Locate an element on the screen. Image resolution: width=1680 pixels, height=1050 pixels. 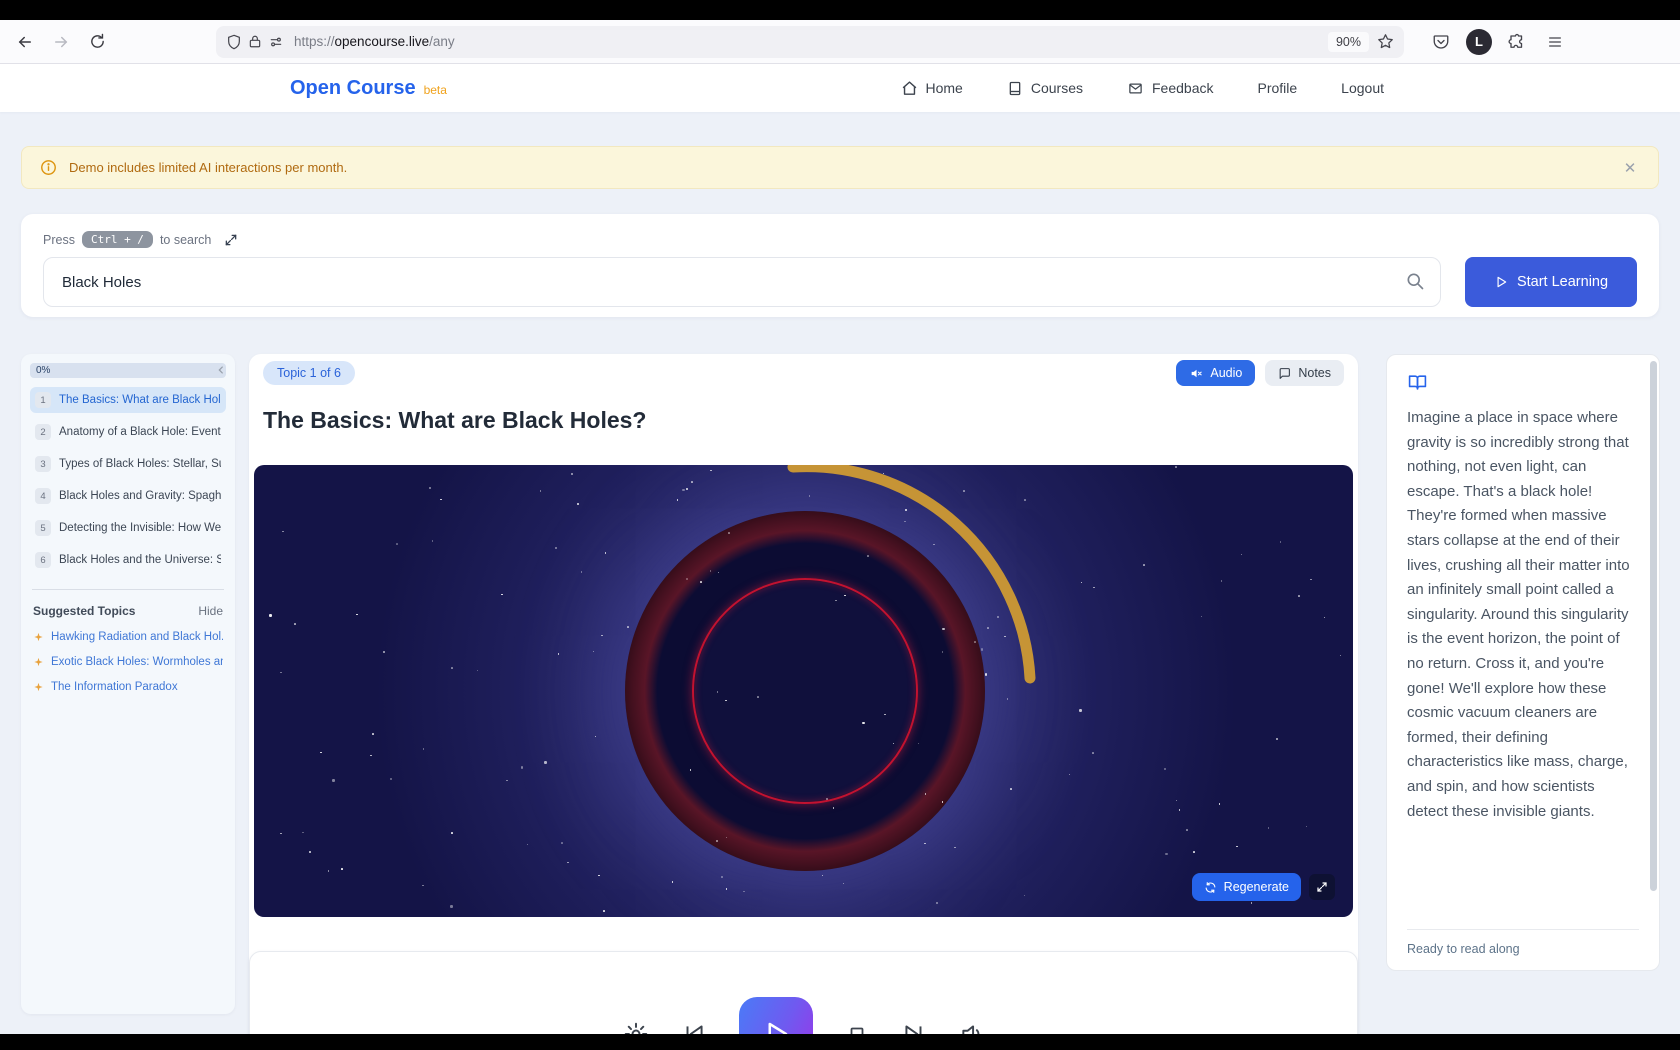
tracking-shield-icon is located at coordinates (234, 42).